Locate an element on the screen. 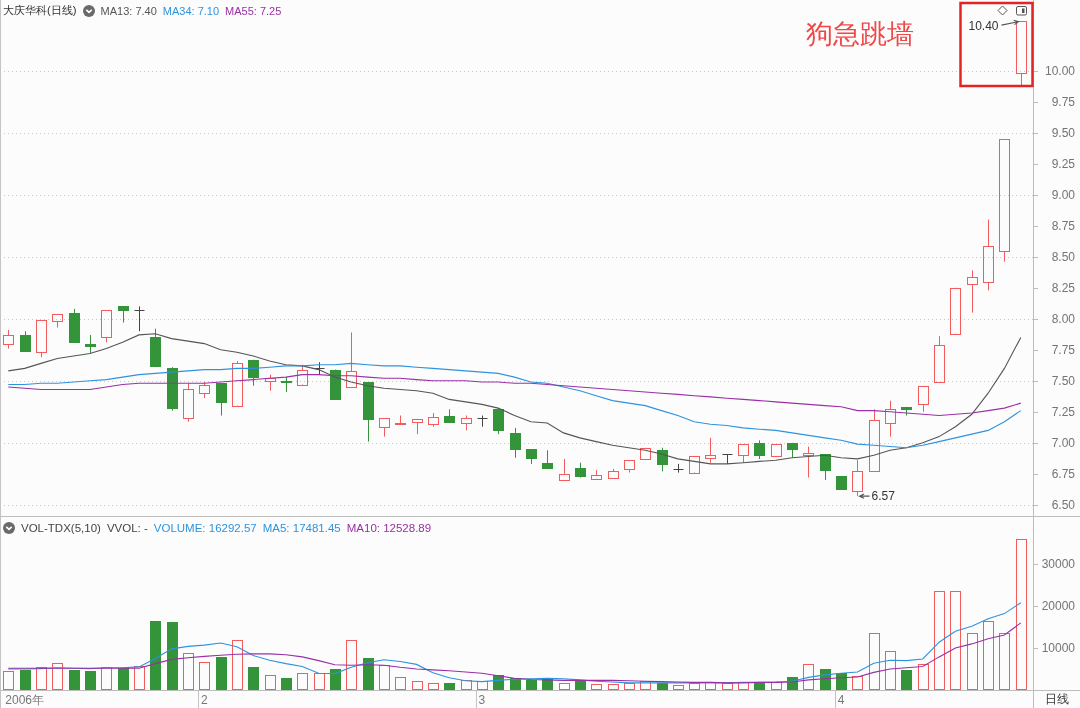  indicator-value: MA13: 7.40 is located at coordinates (128, 10).